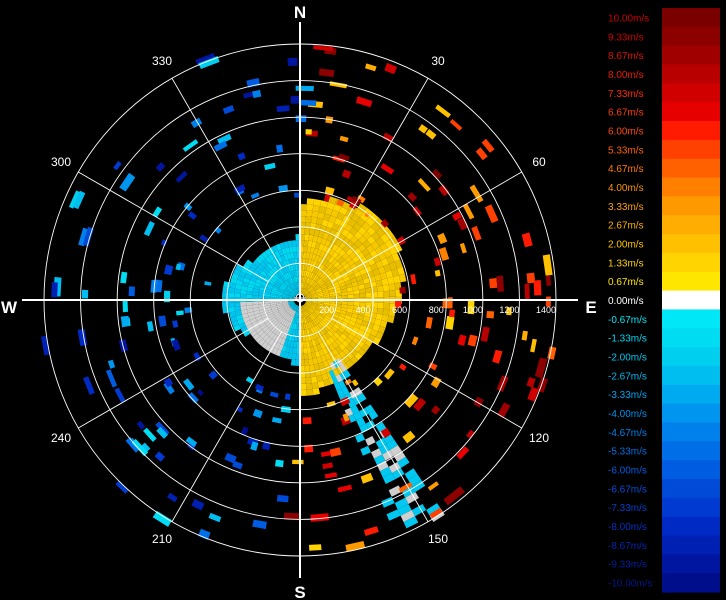  What do you see at coordinates (627, 376) in the screenshot?
I see `colorbar-label: -2.67m/s` at bounding box center [627, 376].